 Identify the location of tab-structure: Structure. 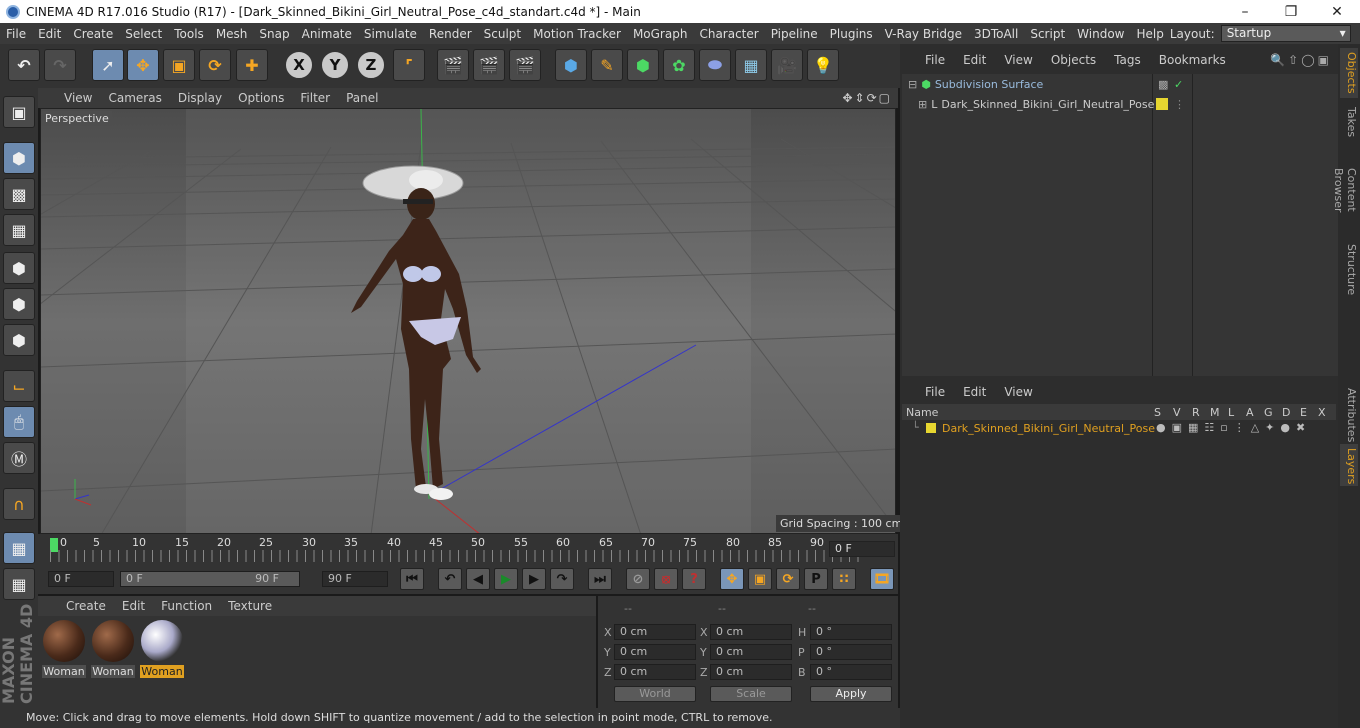
(1349, 268).